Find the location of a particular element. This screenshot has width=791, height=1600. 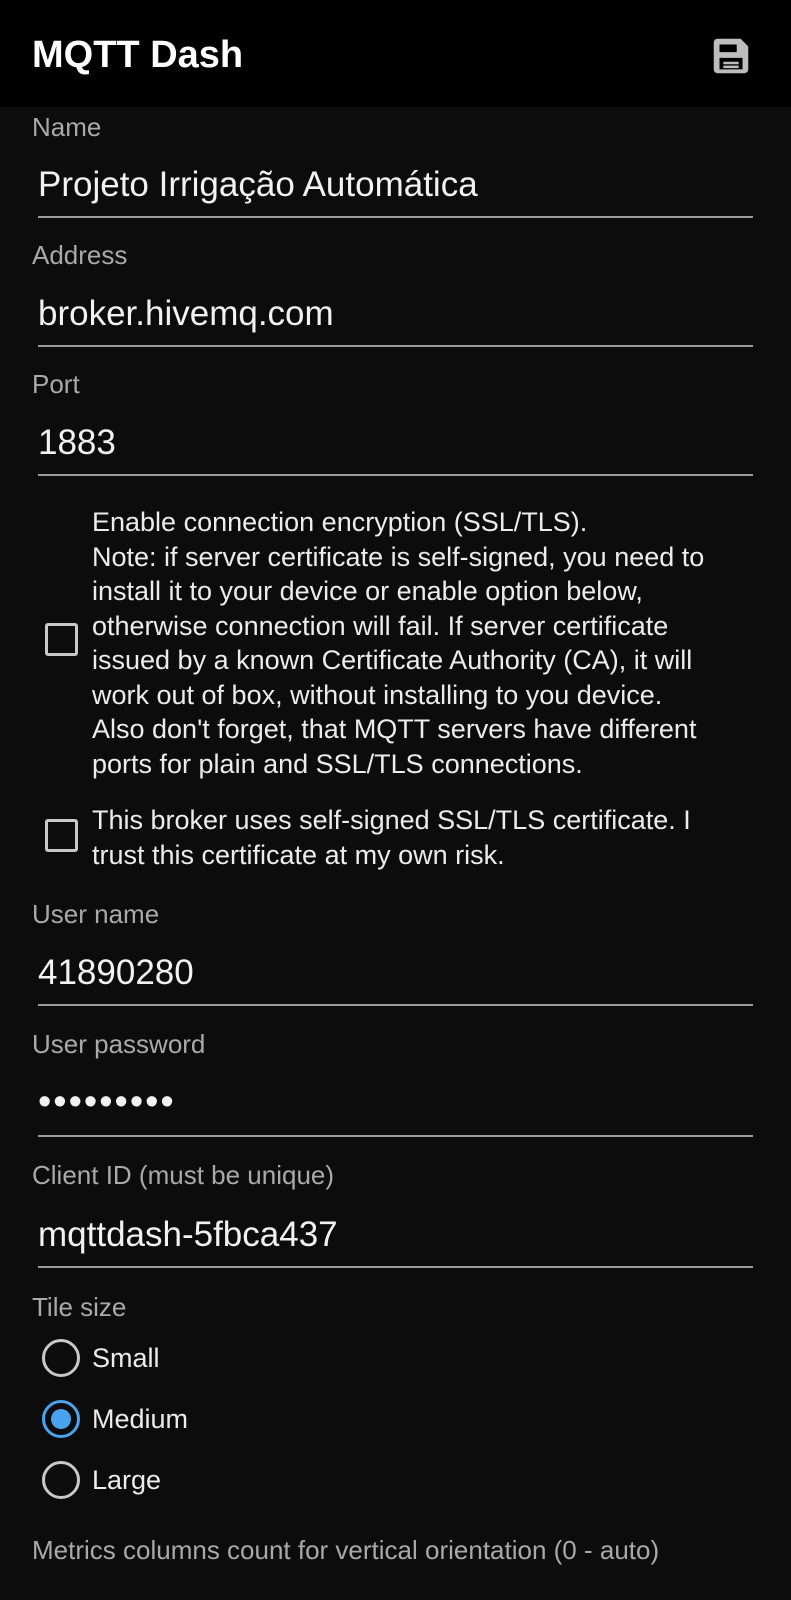

save-button is located at coordinates (731, 56).